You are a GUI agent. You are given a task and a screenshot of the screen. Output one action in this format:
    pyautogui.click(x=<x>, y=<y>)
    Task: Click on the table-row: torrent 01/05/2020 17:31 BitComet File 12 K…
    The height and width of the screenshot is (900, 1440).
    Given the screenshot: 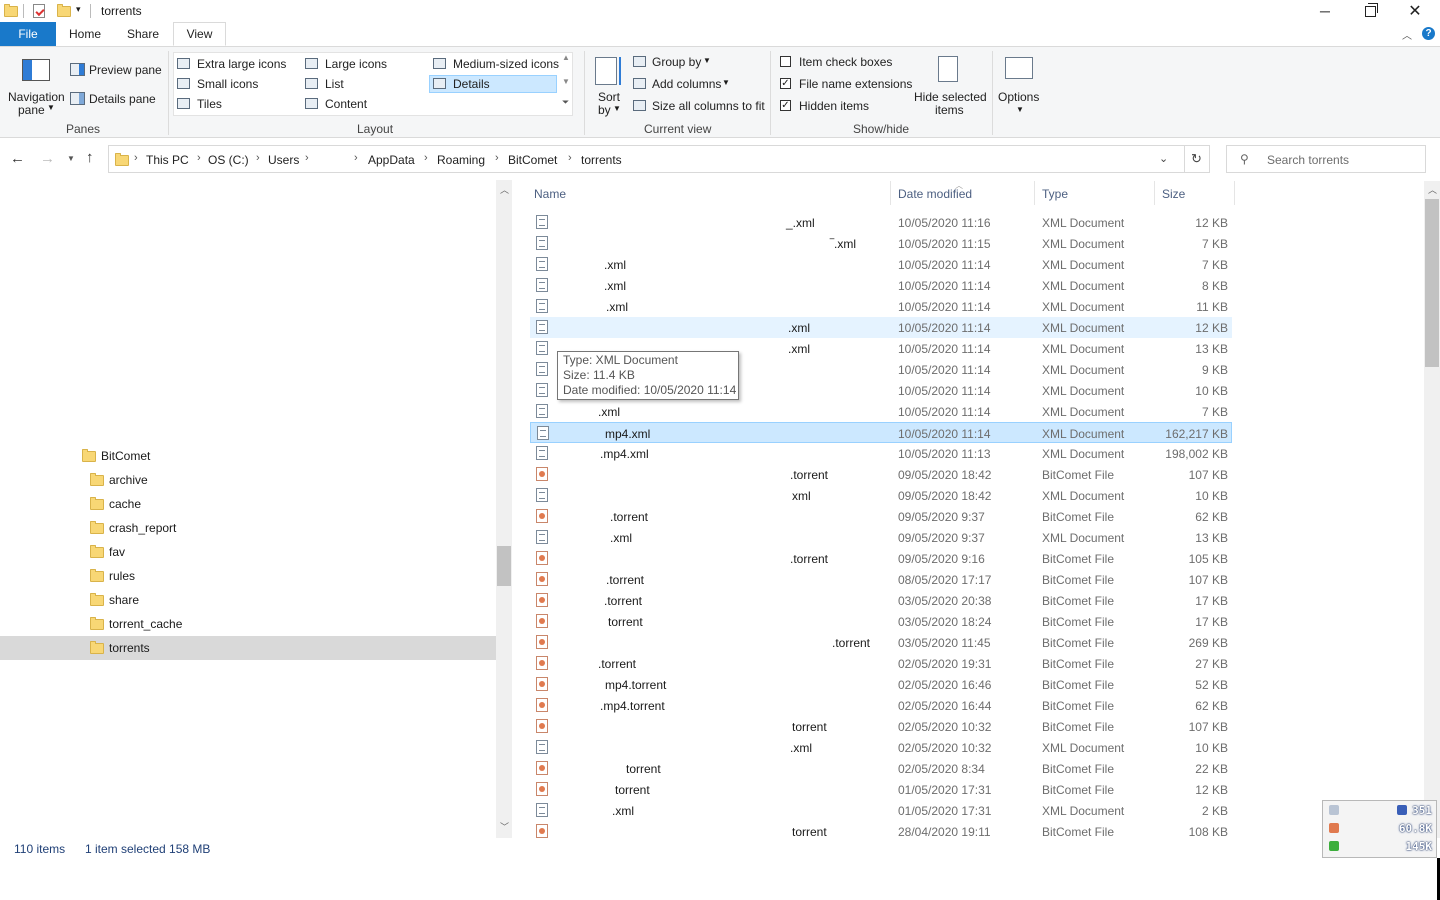 What is the action you would take?
    pyautogui.click(x=881, y=789)
    